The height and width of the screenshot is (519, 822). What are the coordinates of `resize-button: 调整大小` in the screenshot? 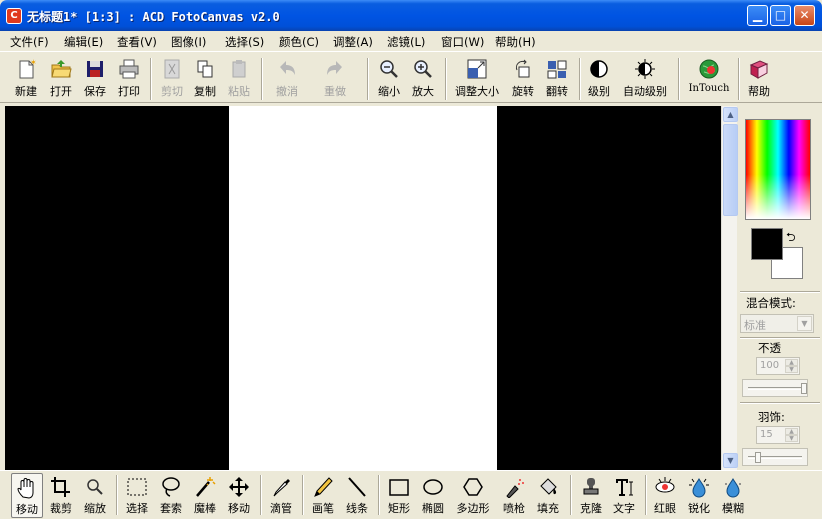 It's located at (477, 78).